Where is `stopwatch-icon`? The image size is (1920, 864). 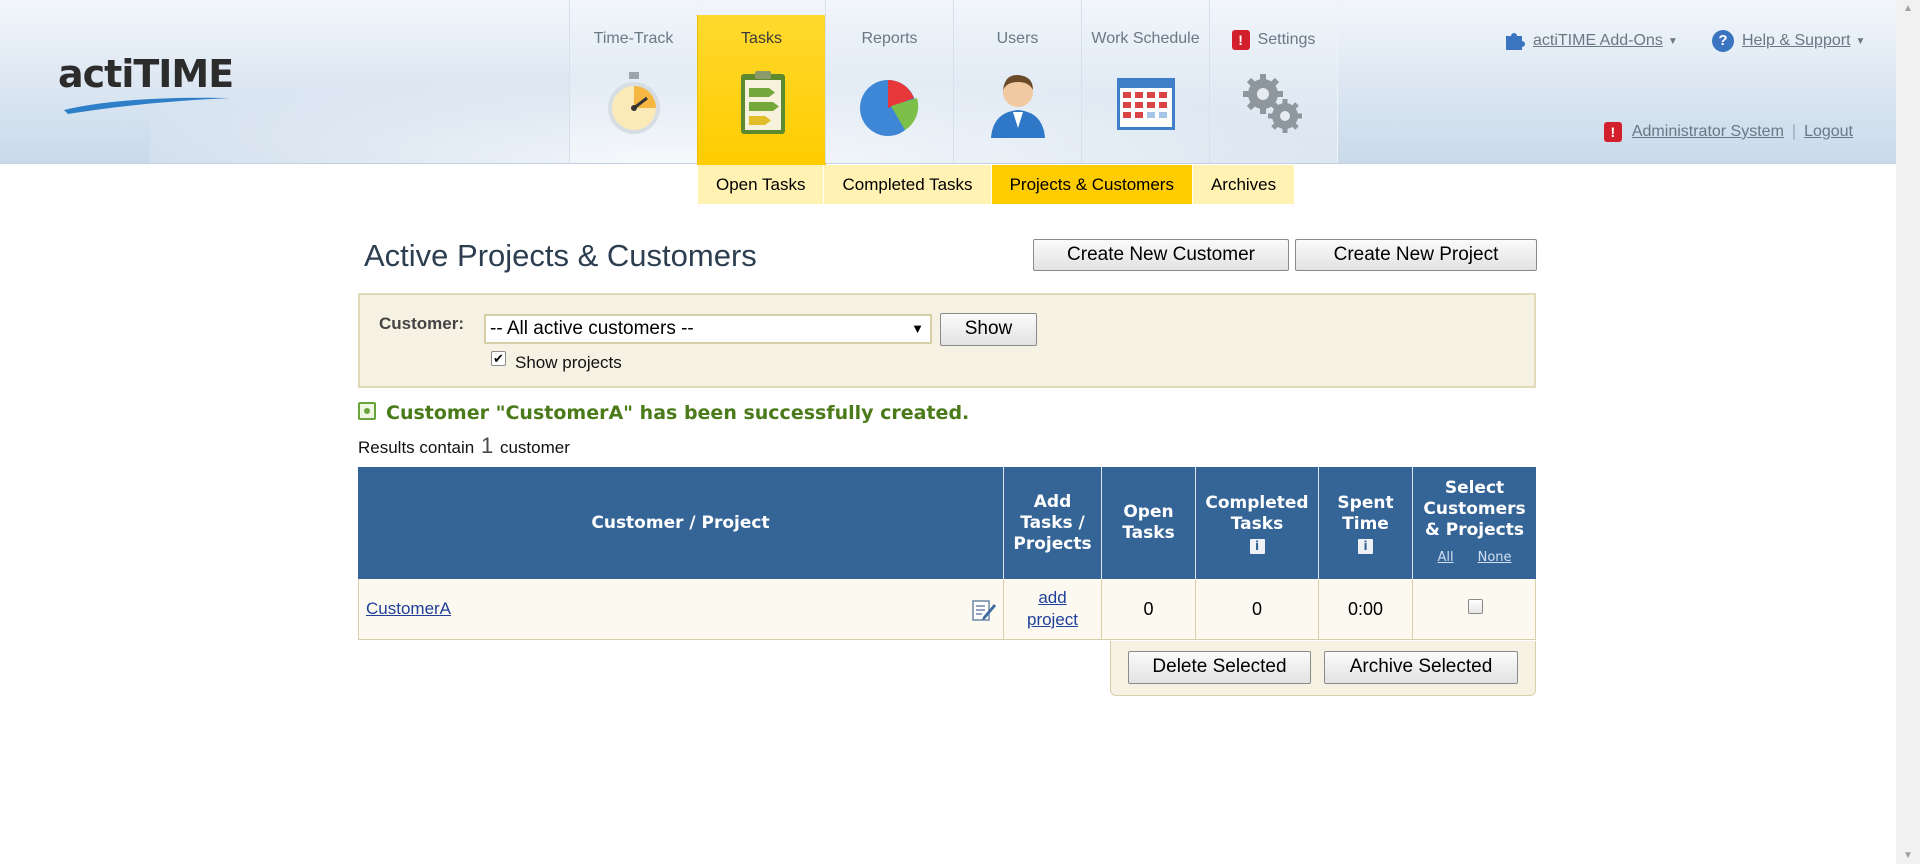 stopwatch-icon is located at coordinates (634, 103).